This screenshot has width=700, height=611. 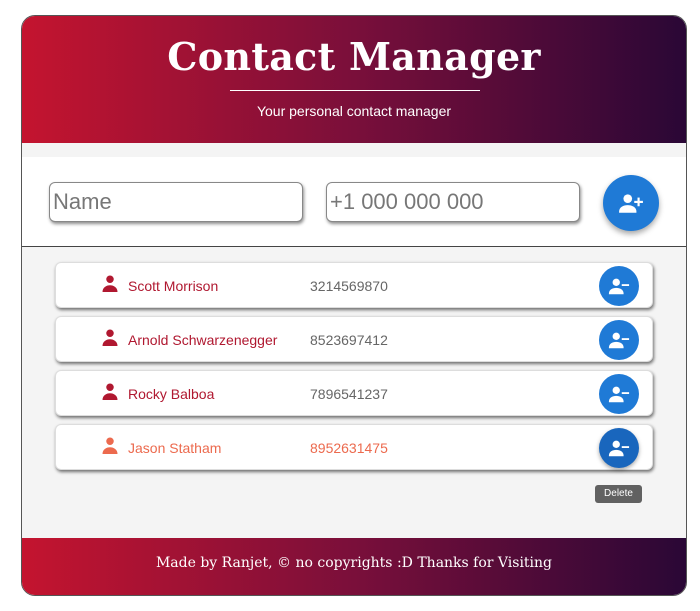 I want to click on add-contact-button, so click(x=631, y=203).